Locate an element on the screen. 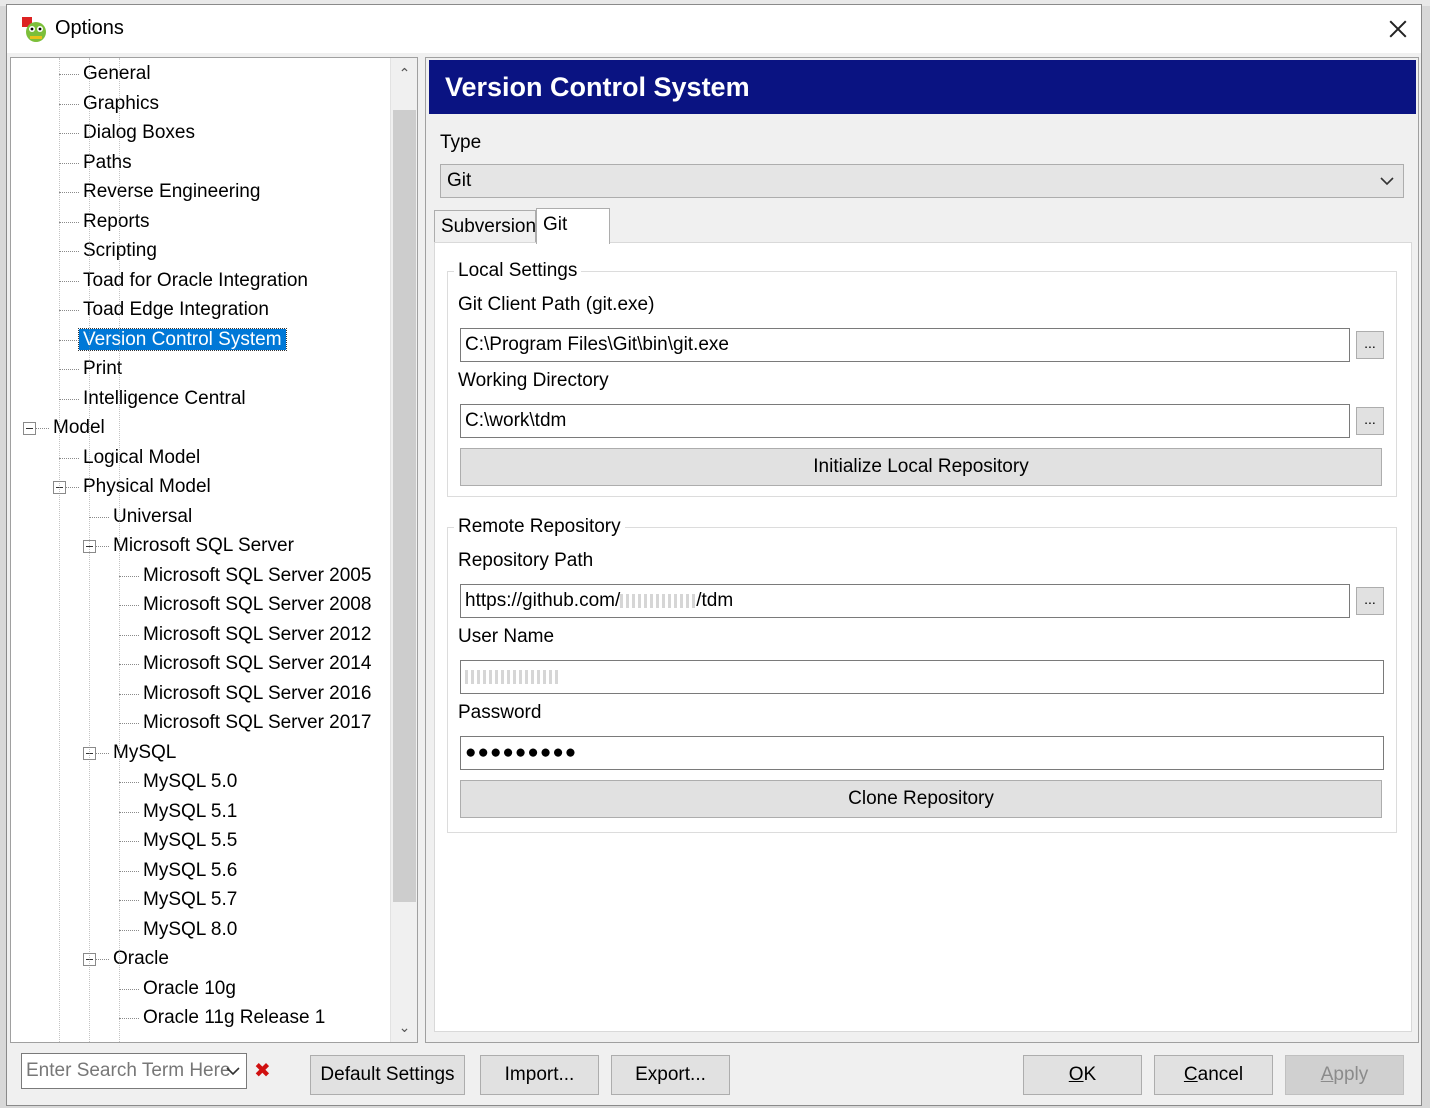  tree-item: Toad Edge Integration is located at coordinates (176, 310).